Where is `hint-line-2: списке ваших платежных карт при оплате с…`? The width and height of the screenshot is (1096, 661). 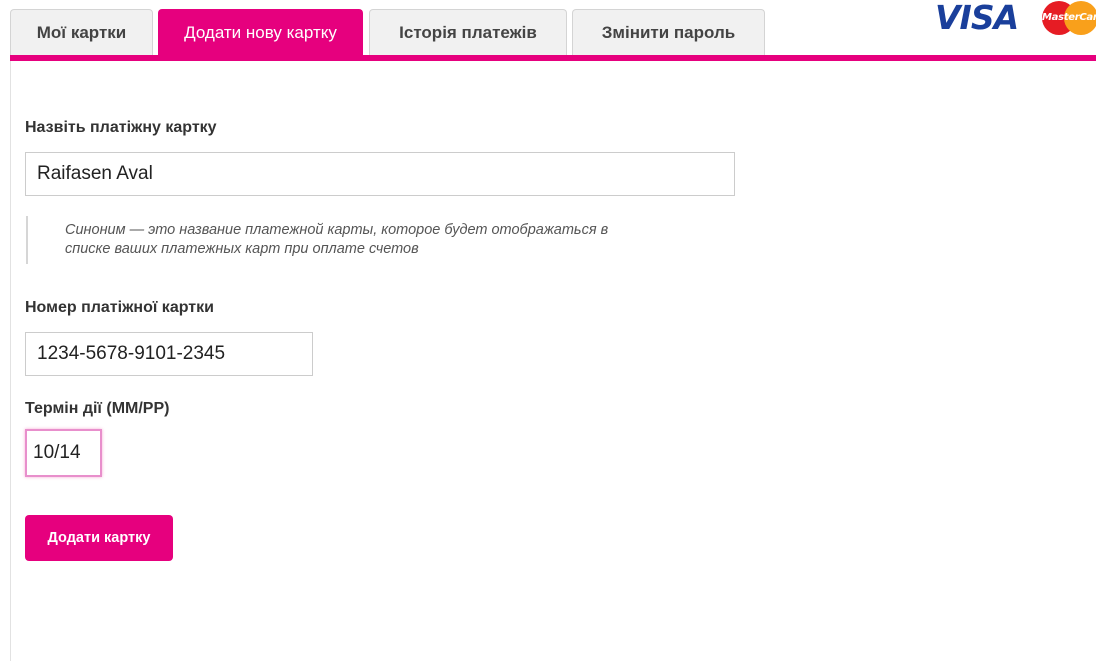 hint-line-2: списке ваших платежных карт при оплате с… is located at coordinates (242, 249).